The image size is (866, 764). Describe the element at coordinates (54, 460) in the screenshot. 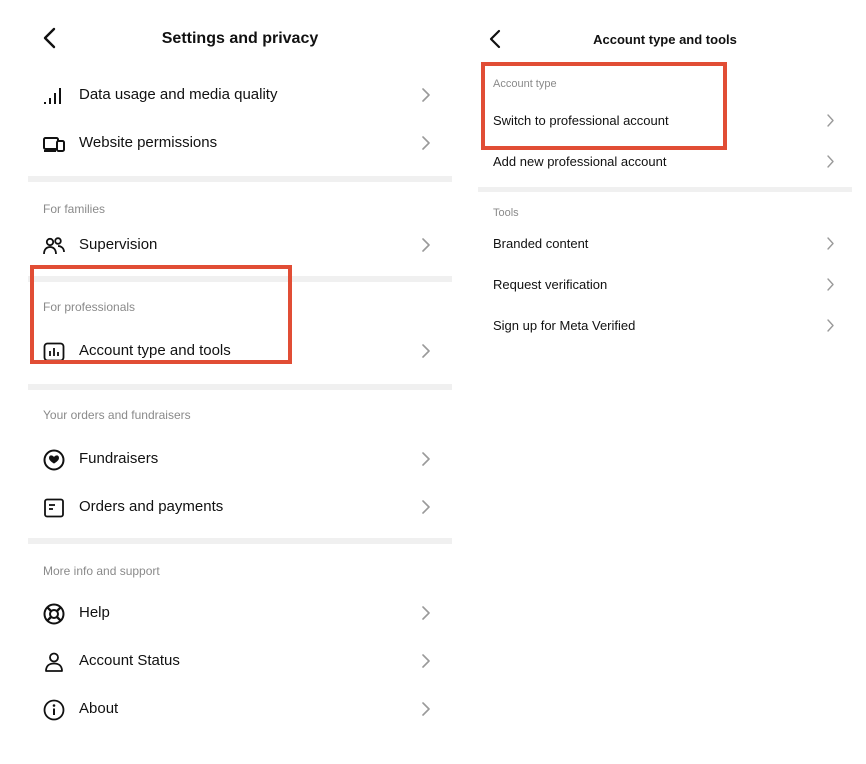

I see `fundraiser-icon` at that location.